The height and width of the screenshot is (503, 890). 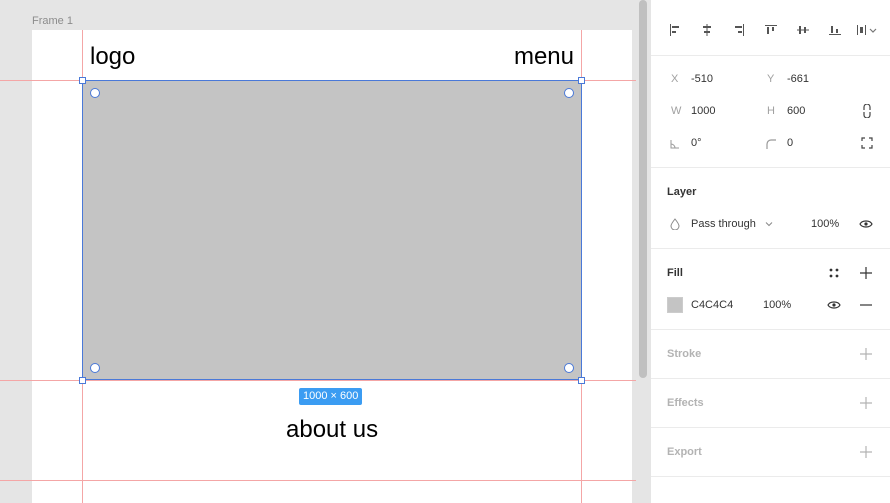 I want to click on add-export-icon, so click(x=866, y=452).